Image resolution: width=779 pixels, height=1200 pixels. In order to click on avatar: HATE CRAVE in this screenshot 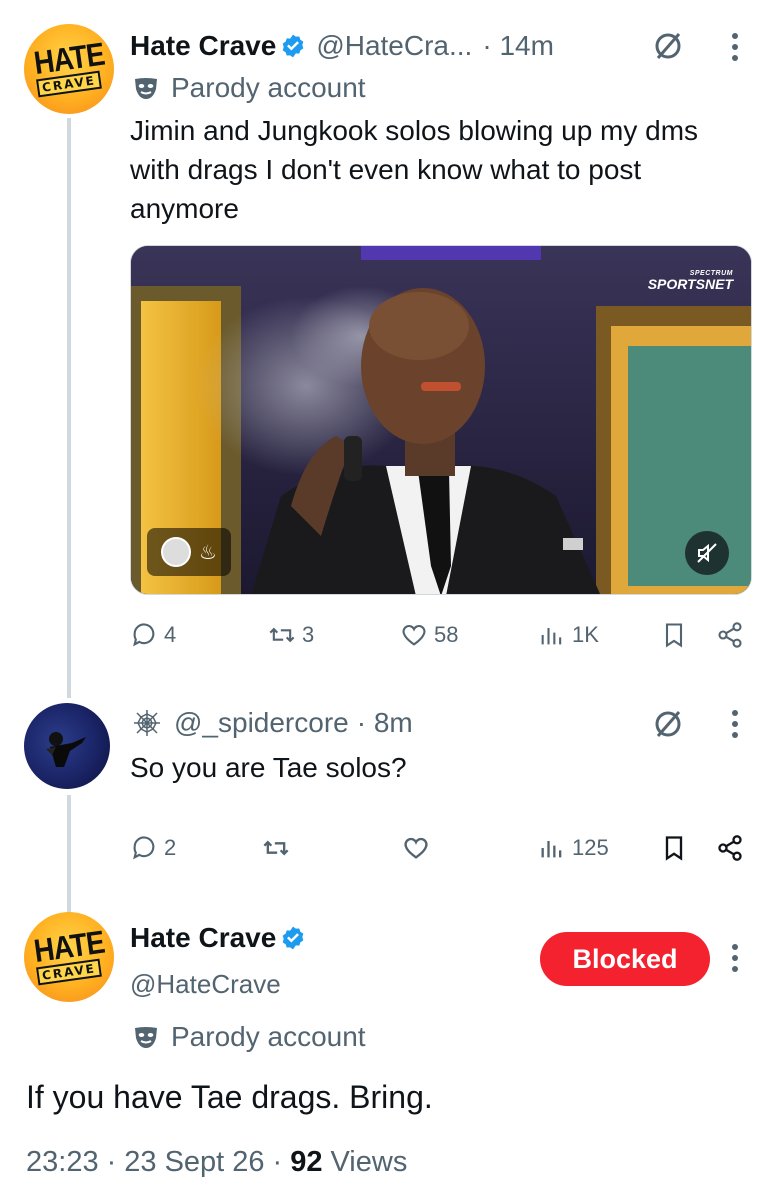, I will do `click(69, 69)`.